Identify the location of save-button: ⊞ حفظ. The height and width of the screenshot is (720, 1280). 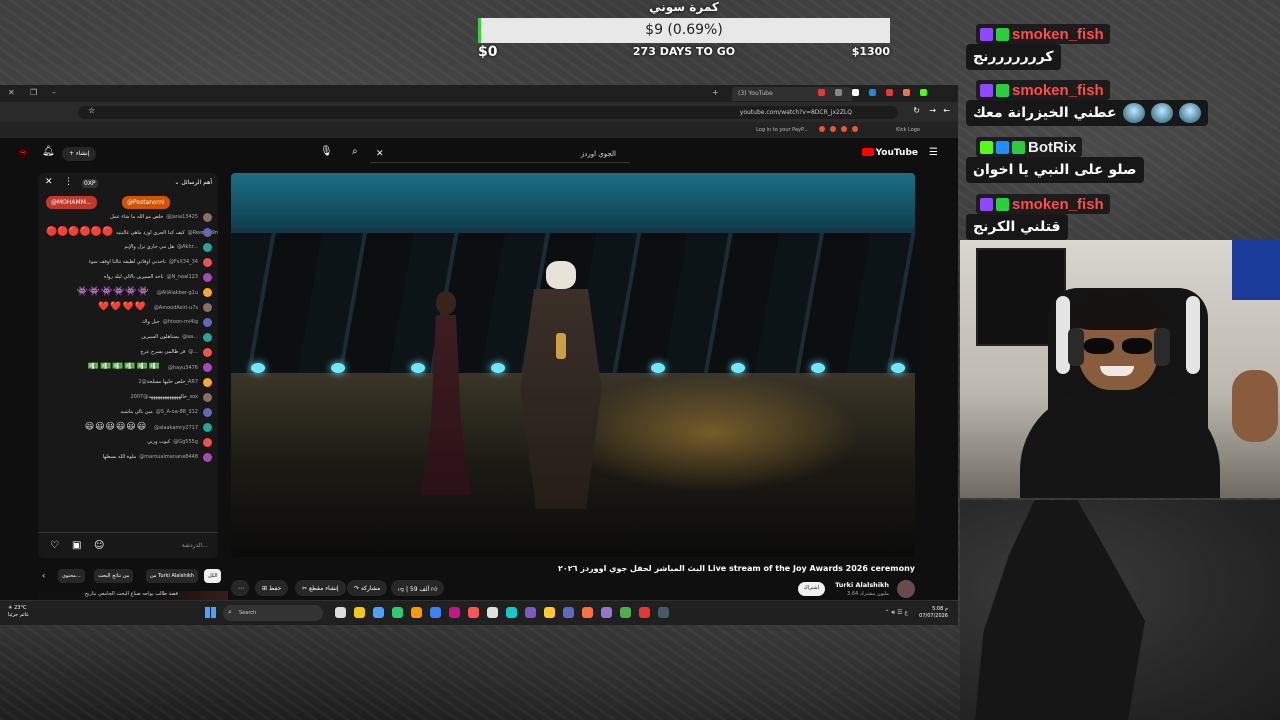
(272, 588).